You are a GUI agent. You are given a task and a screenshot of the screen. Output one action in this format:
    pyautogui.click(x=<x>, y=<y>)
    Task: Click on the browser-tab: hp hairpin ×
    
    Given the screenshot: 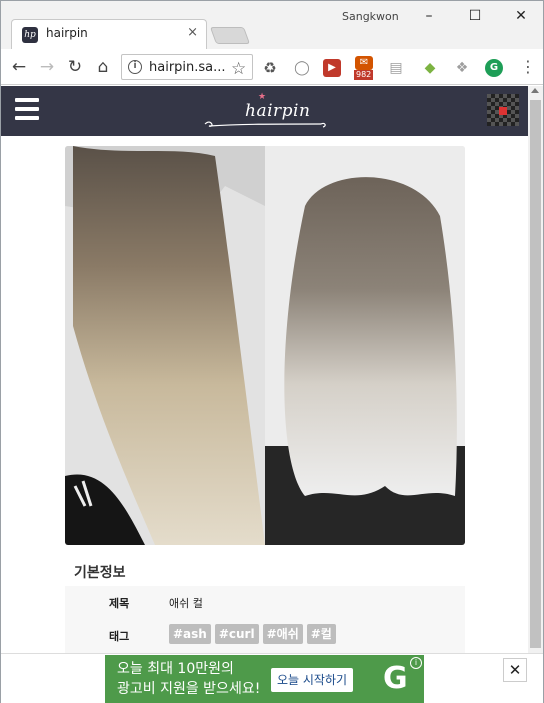 What is the action you would take?
    pyautogui.click(x=109, y=34)
    